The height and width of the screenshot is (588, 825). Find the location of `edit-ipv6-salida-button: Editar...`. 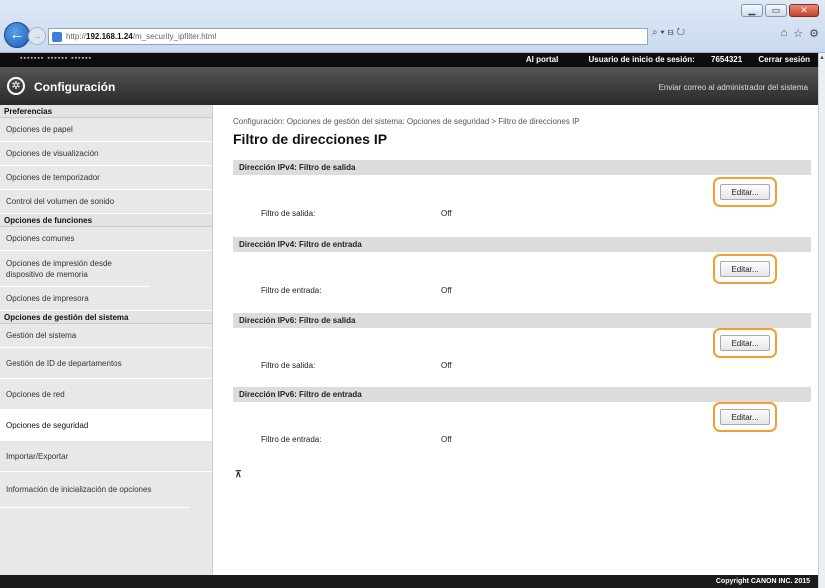

edit-ipv6-salida-button: Editar... is located at coordinates (745, 343).